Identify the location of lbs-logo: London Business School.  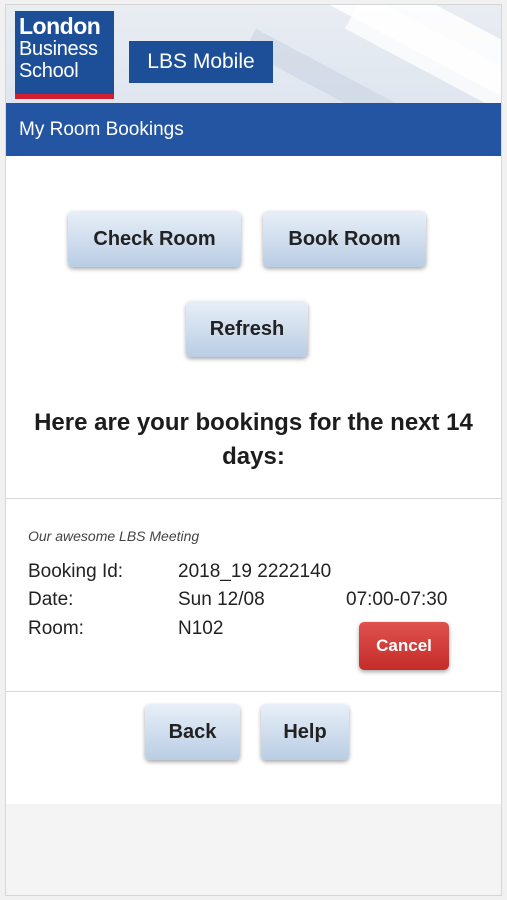
(64, 55).